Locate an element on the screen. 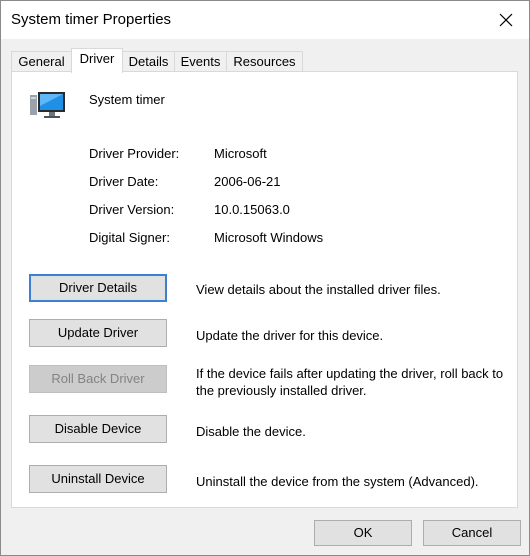  tab-label: General is located at coordinates (41, 61).